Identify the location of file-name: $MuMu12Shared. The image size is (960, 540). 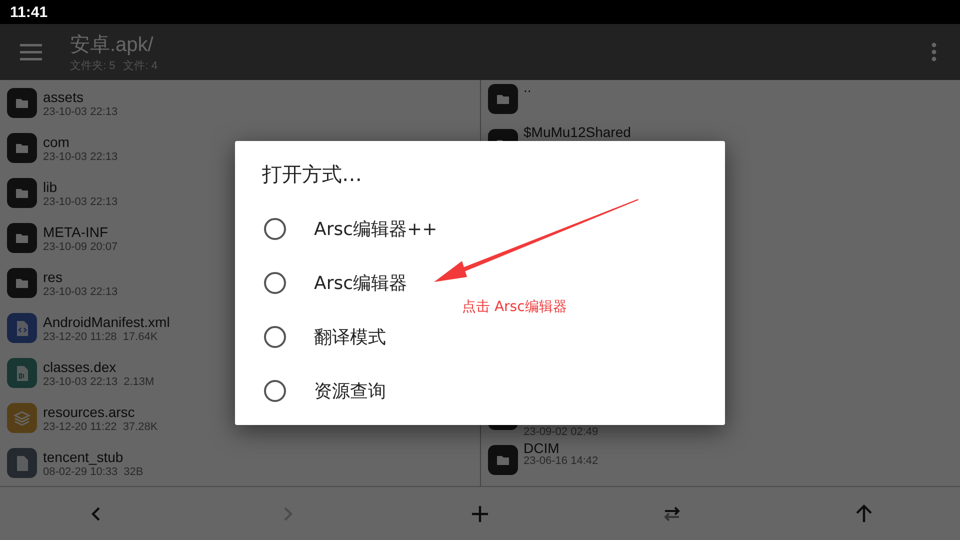
(577, 132).